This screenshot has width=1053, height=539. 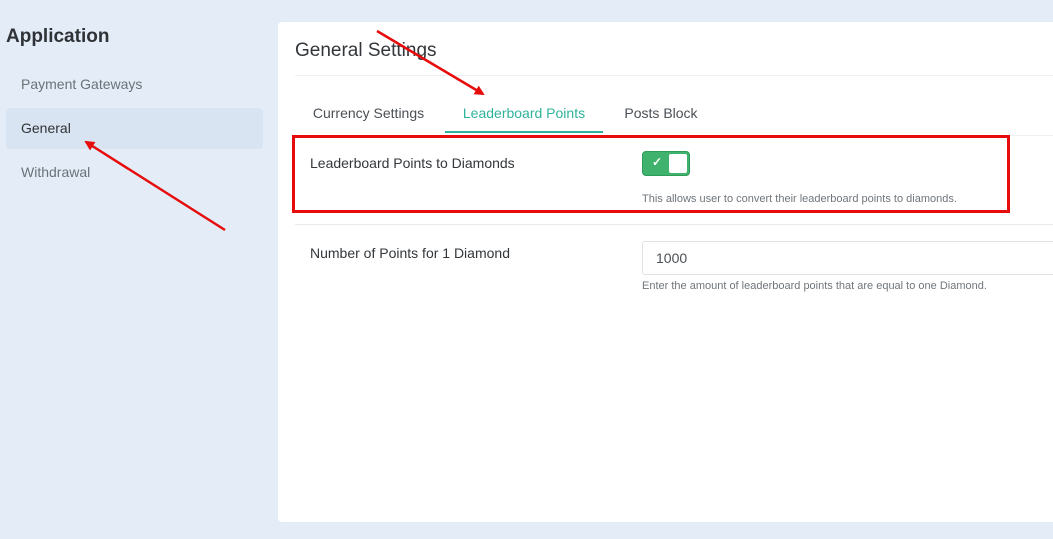 What do you see at coordinates (661, 114) in the screenshot?
I see `tab-posts-block: Posts Block` at bounding box center [661, 114].